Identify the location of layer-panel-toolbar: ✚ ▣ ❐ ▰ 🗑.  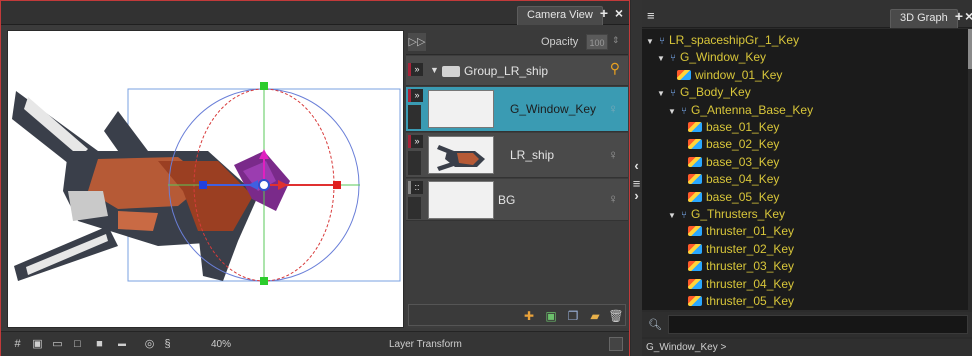
(517, 315).